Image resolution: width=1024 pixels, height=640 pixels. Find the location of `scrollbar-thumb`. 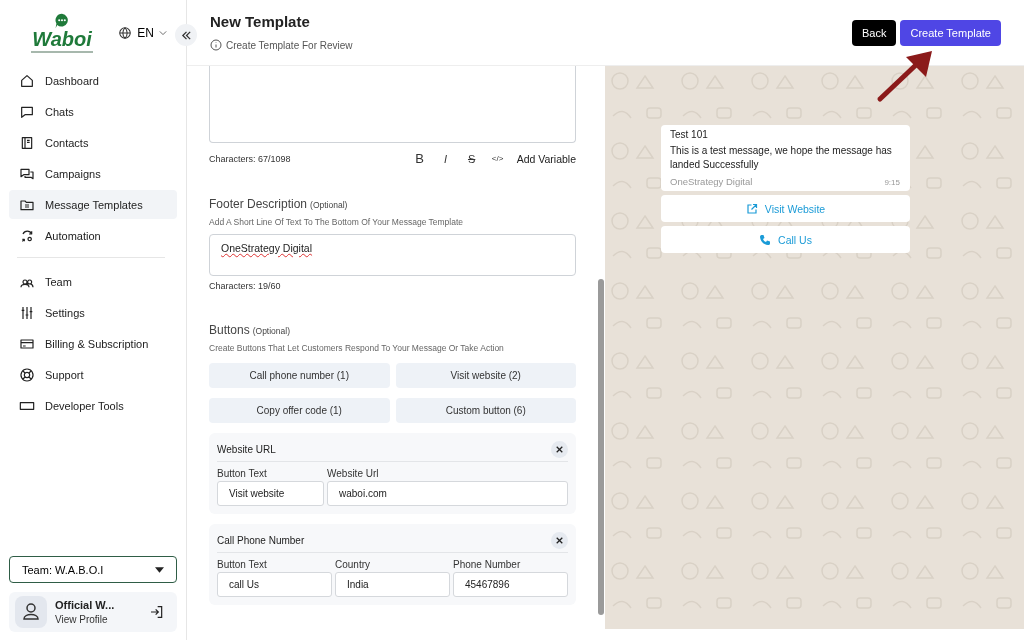

scrollbar-thumb is located at coordinates (601, 447).